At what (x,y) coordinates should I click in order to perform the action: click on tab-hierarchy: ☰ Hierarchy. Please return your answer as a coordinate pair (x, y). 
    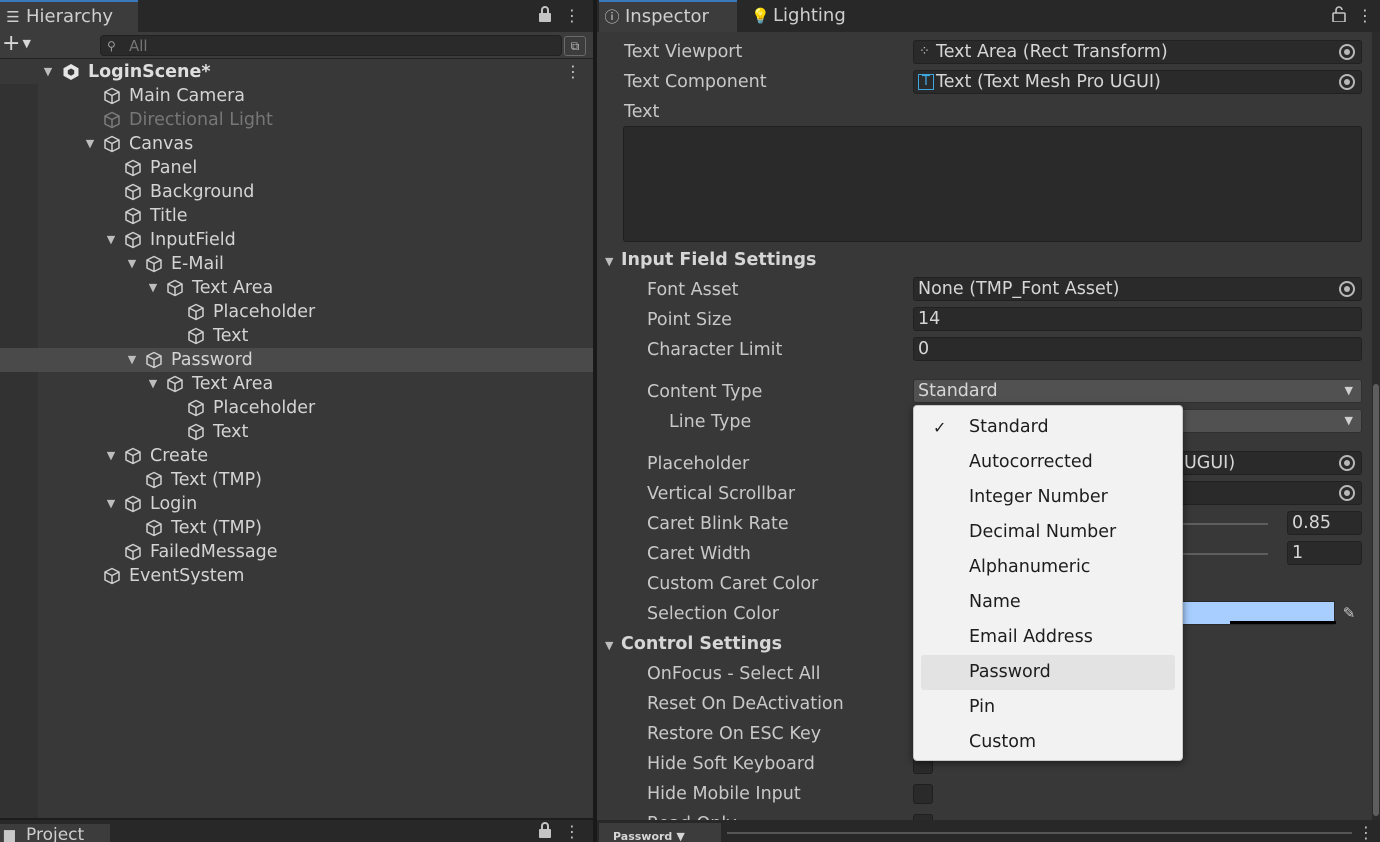
    Looking at the image, I should click on (69, 16).